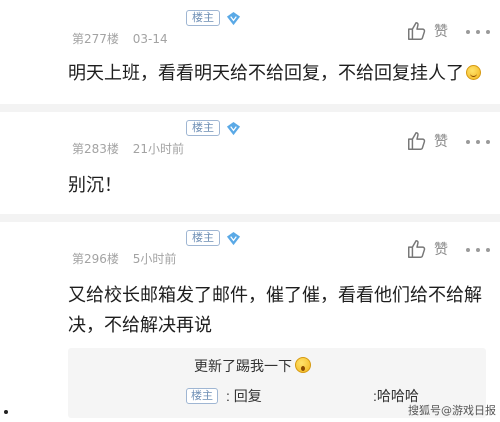  I want to click on post-1-badges: 楼主, so click(213, 18).